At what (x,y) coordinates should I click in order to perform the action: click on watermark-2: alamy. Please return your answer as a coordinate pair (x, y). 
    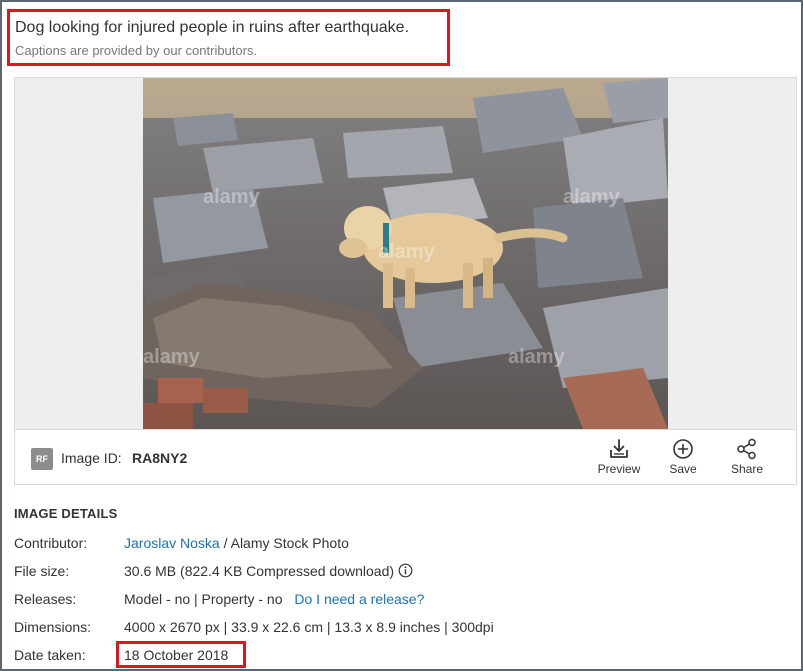
    Looking at the image, I should click on (407, 252).